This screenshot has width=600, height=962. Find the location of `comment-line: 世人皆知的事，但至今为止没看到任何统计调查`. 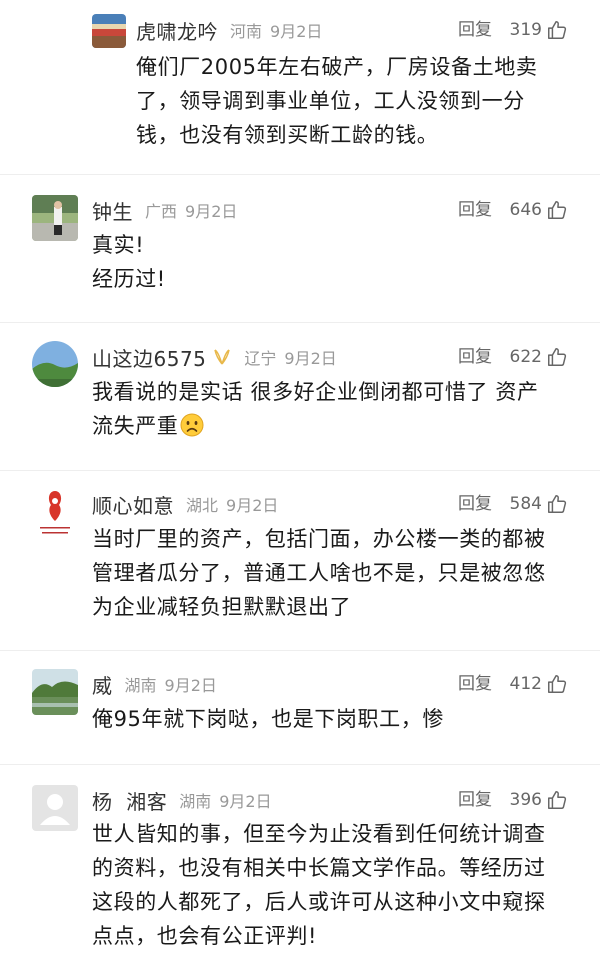

comment-line: 世人皆知的事，但至今为止没看到任何统计调查 is located at coordinates (319, 834).